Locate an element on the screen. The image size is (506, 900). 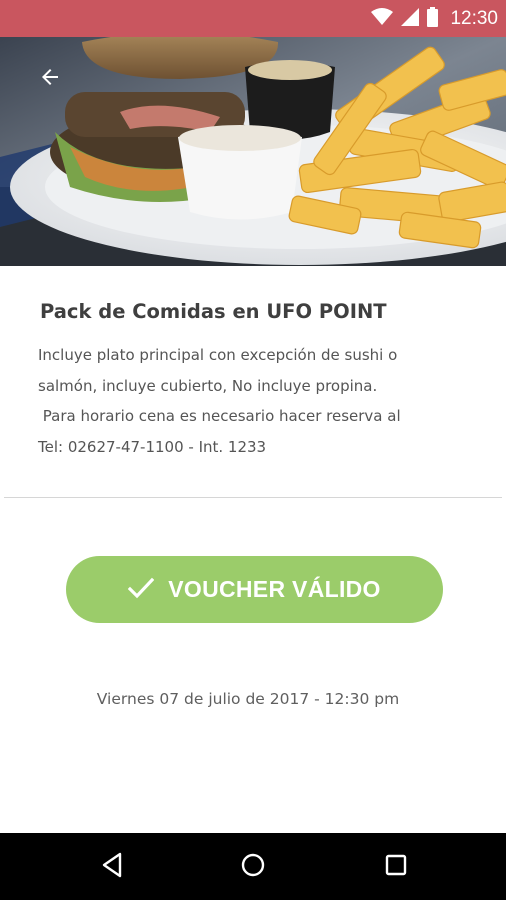
battery-icon is located at coordinates (433, 18).